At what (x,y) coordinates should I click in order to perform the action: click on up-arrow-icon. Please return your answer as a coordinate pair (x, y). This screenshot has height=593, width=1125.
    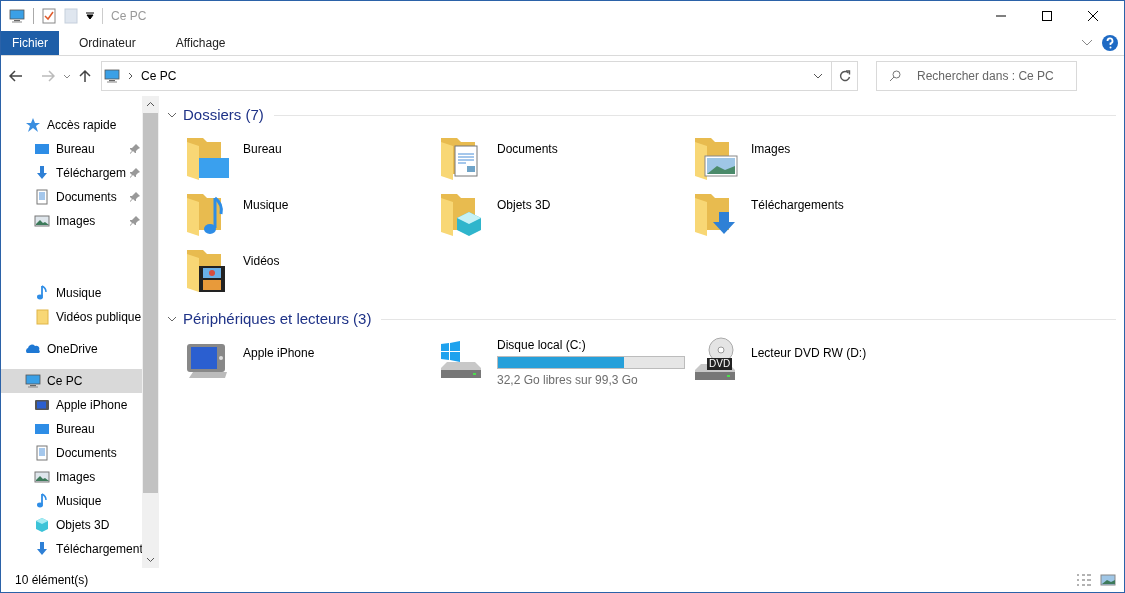
    Looking at the image, I should click on (85, 76).